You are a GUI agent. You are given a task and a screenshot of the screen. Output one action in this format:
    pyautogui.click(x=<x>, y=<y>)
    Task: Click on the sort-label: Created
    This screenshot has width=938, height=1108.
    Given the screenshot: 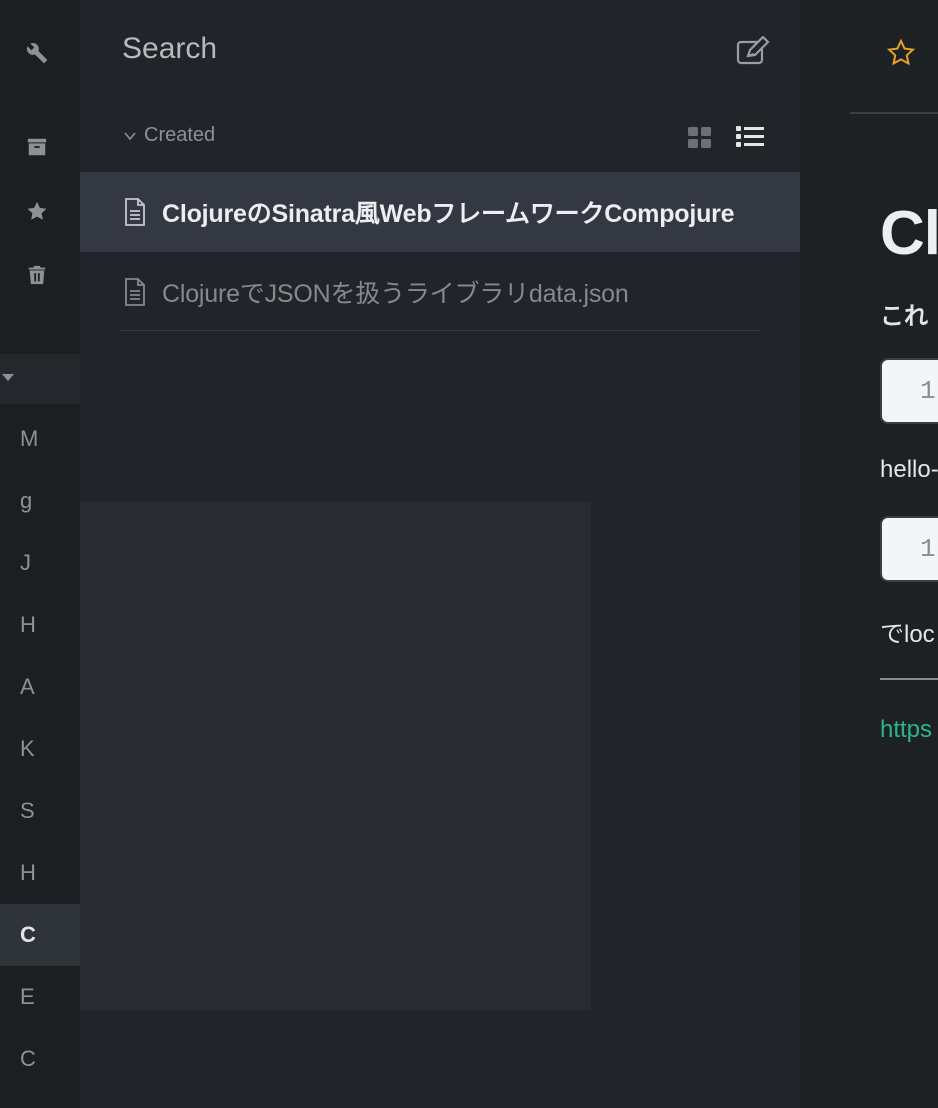 What is the action you would take?
    pyautogui.click(x=180, y=135)
    